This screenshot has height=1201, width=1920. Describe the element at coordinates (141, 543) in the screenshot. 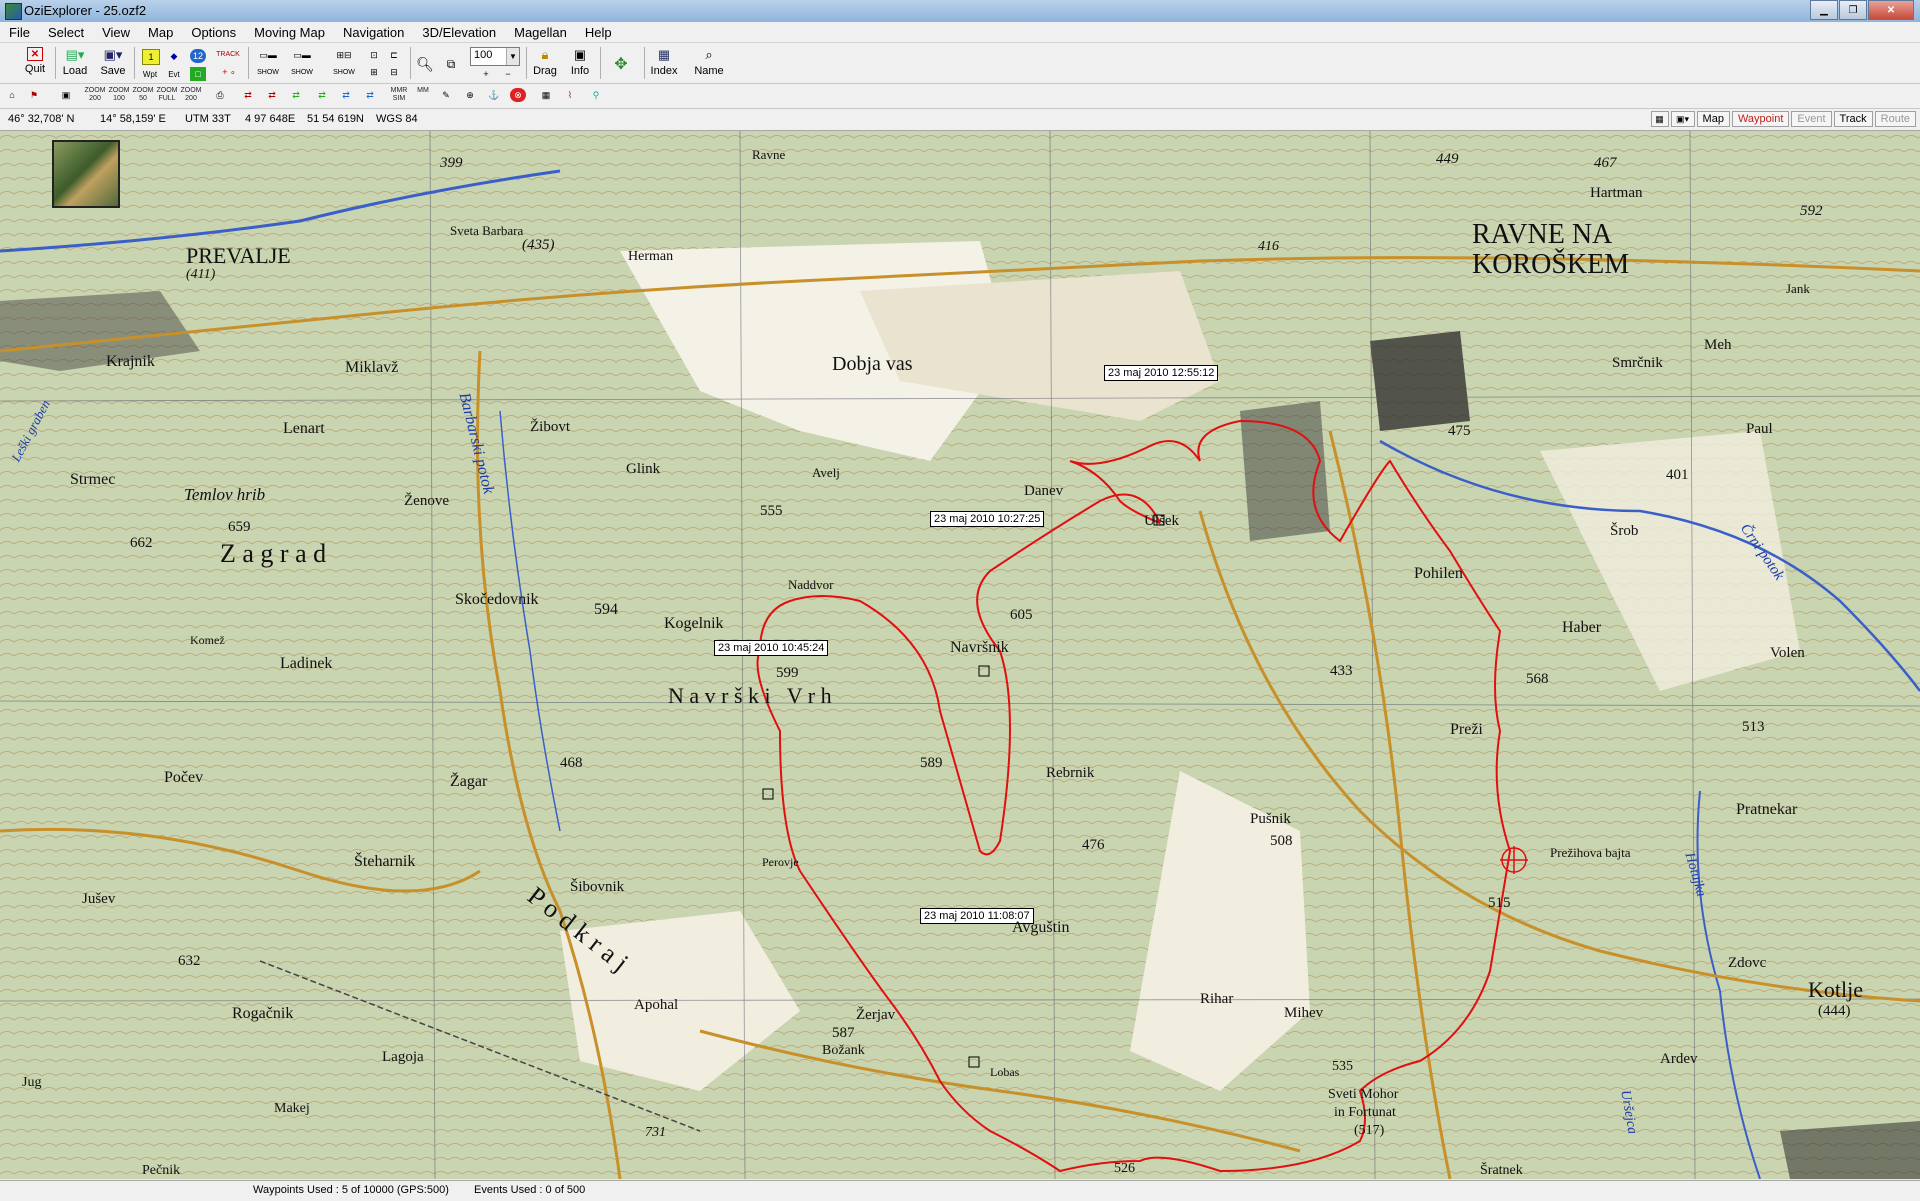

I see `height-label: 662` at that location.